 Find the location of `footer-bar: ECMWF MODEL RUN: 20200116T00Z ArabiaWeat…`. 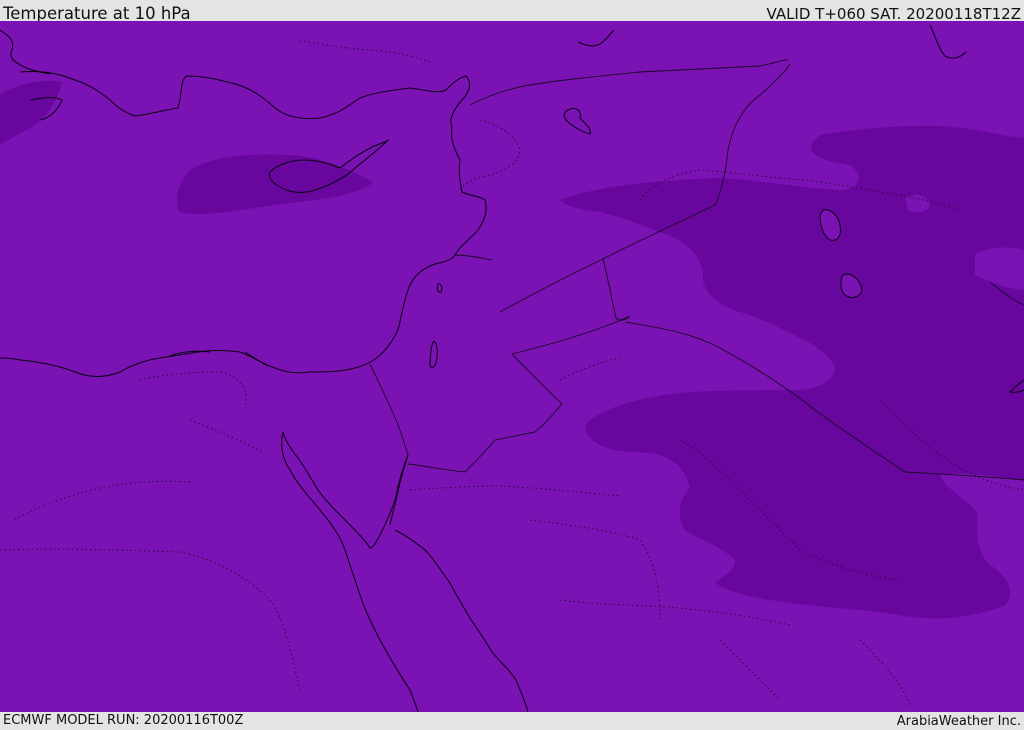

footer-bar: ECMWF MODEL RUN: 20200116T00Z ArabiaWeat… is located at coordinates (512, 720).